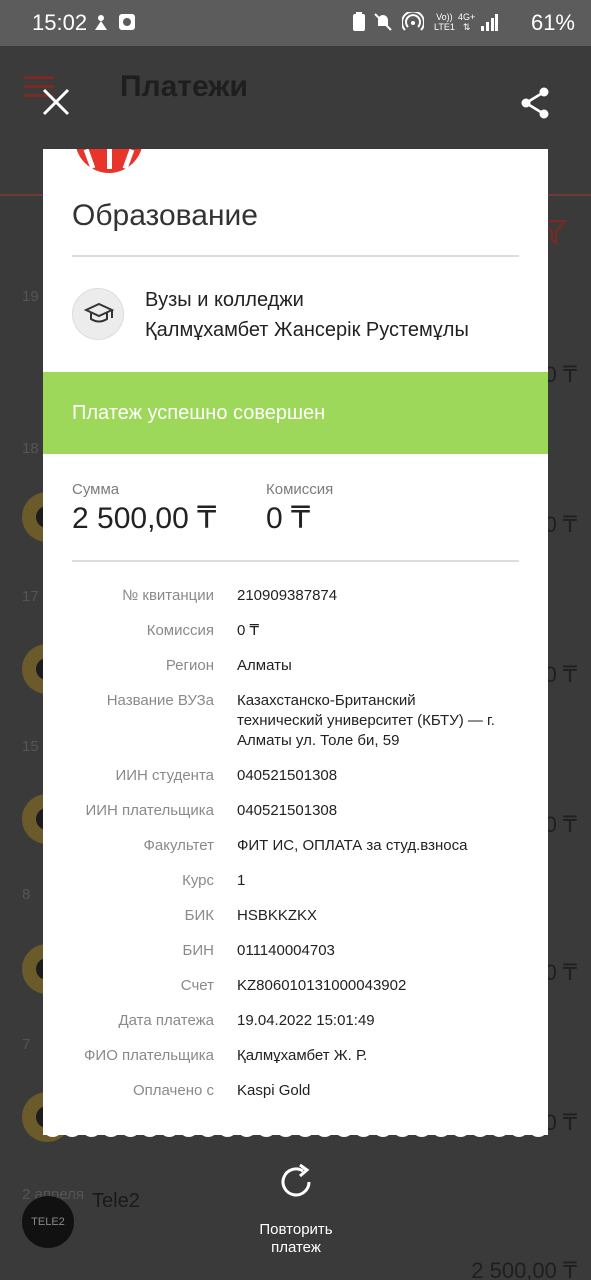  I want to click on detail-row: ИИН студента 040521501308, so click(295, 776).